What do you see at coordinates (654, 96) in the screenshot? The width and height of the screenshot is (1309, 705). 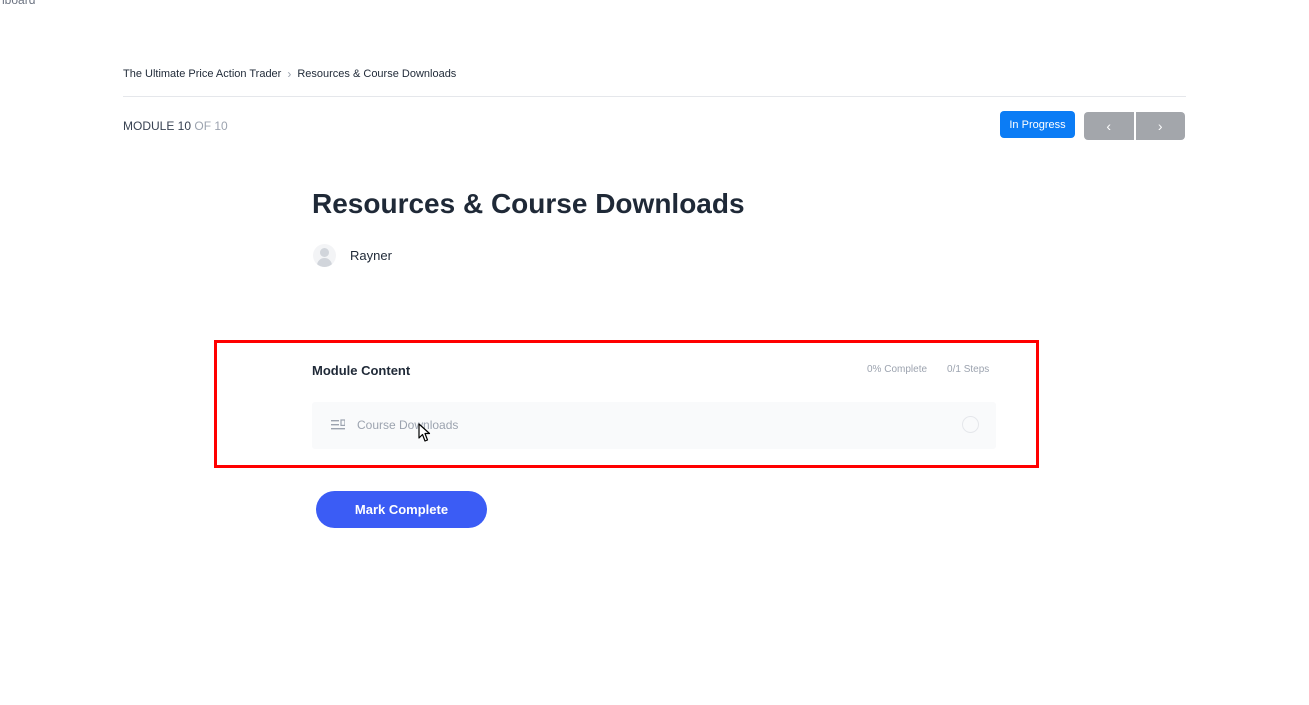 I see `header-divider` at bounding box center [654, 96].